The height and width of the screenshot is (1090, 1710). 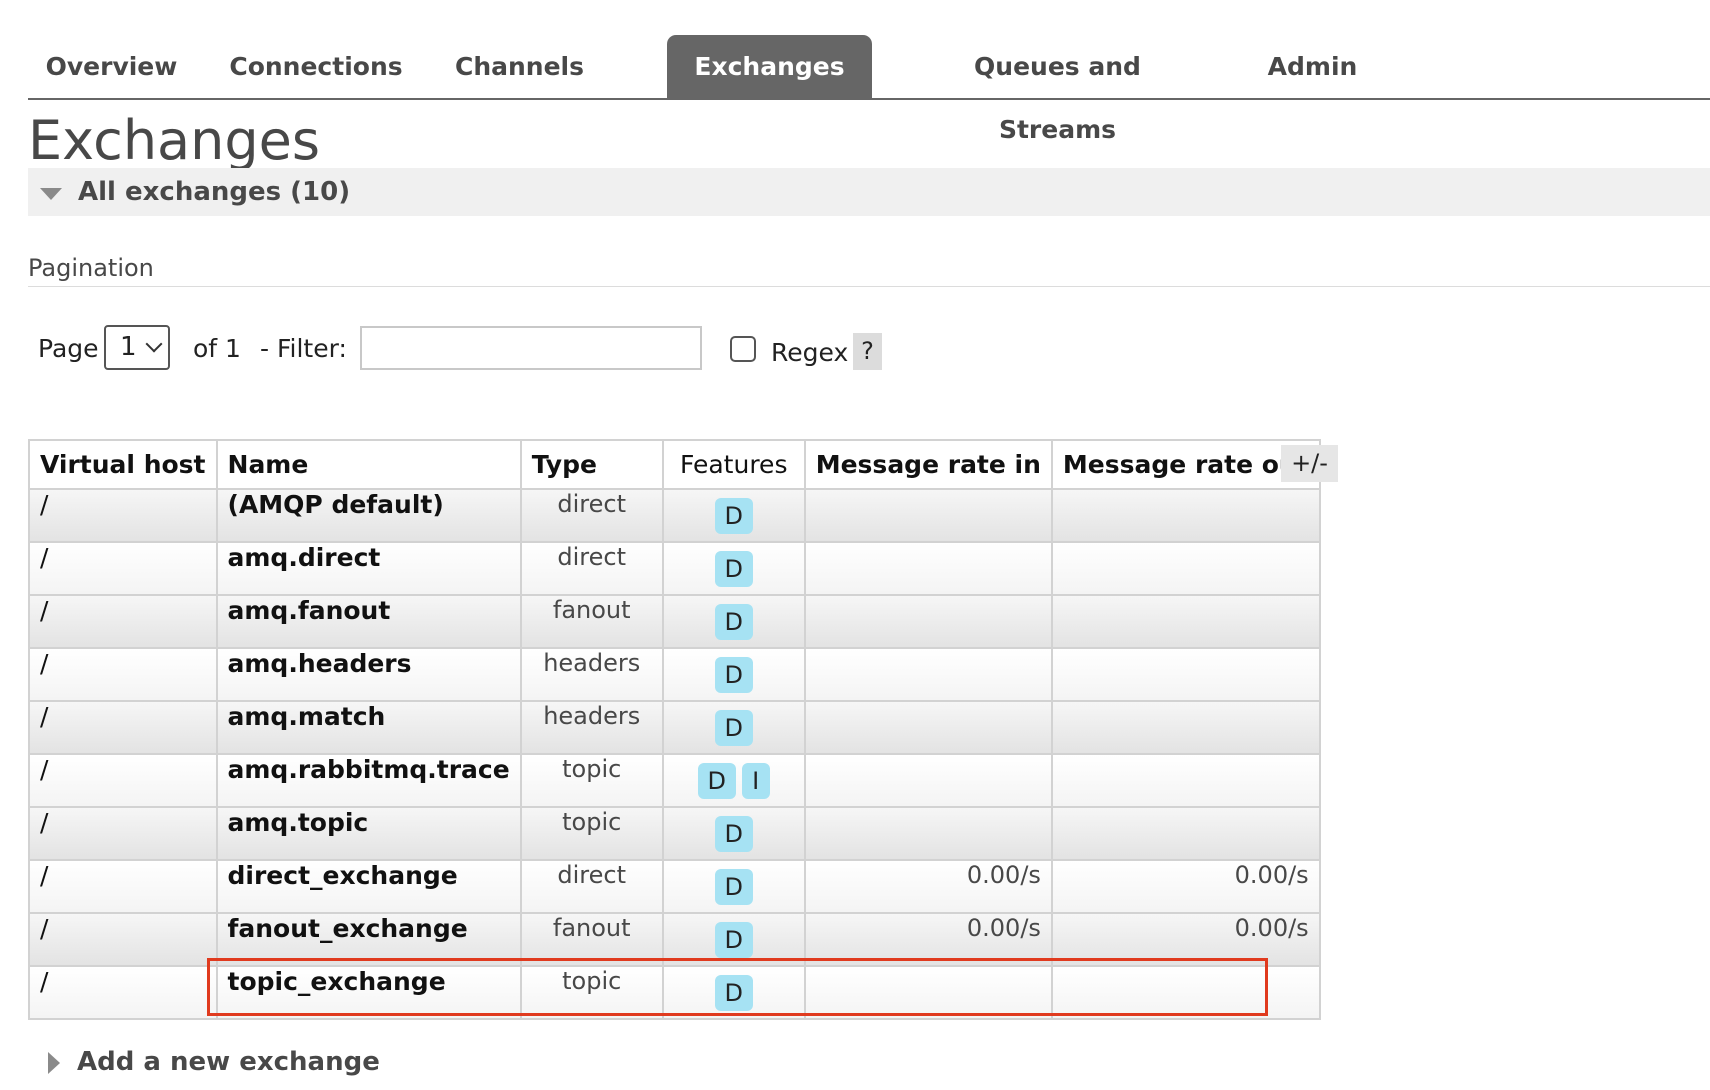 I want to click on column-header-message-rate-out: Message rate out, so click(x=1185, y=464).